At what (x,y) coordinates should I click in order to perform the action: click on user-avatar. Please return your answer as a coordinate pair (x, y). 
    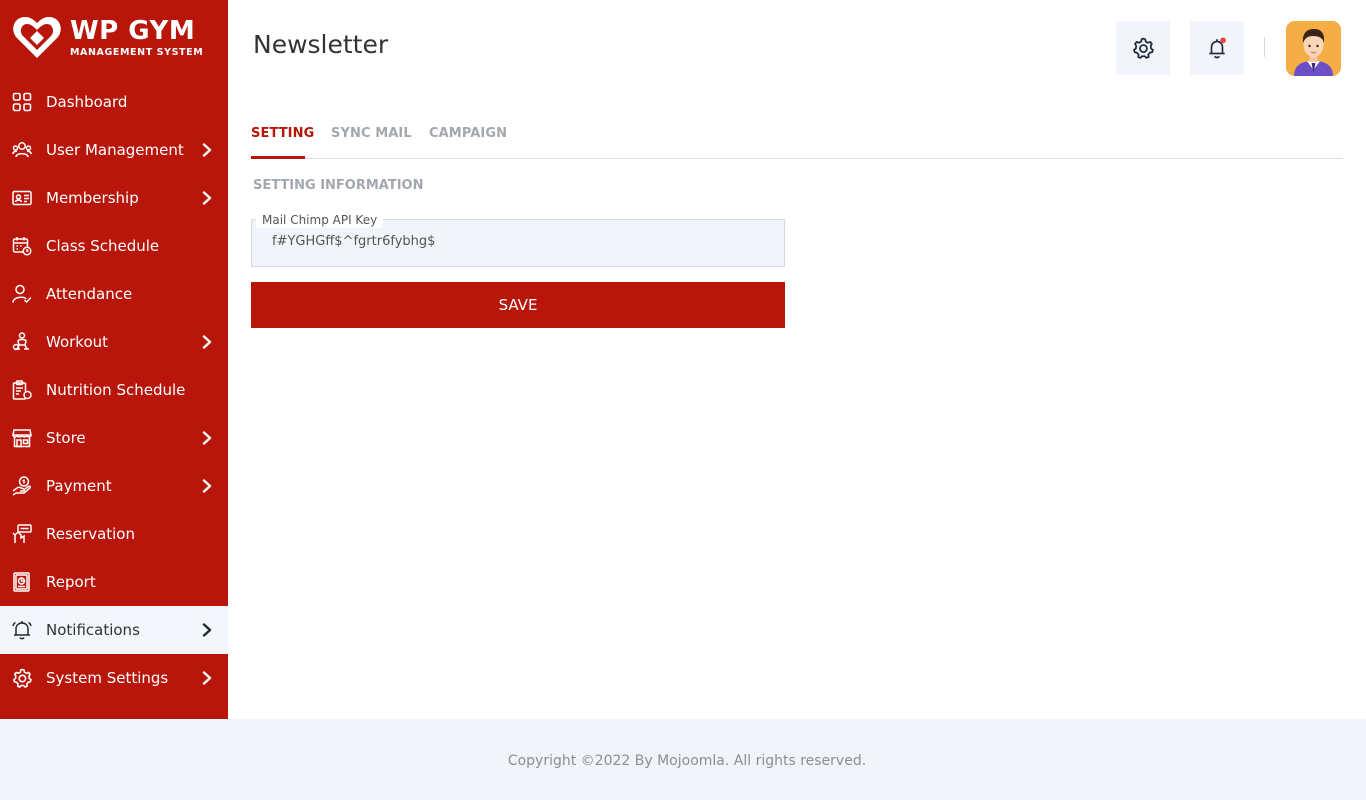
    Looking at the image, I should click on (1313, 48).